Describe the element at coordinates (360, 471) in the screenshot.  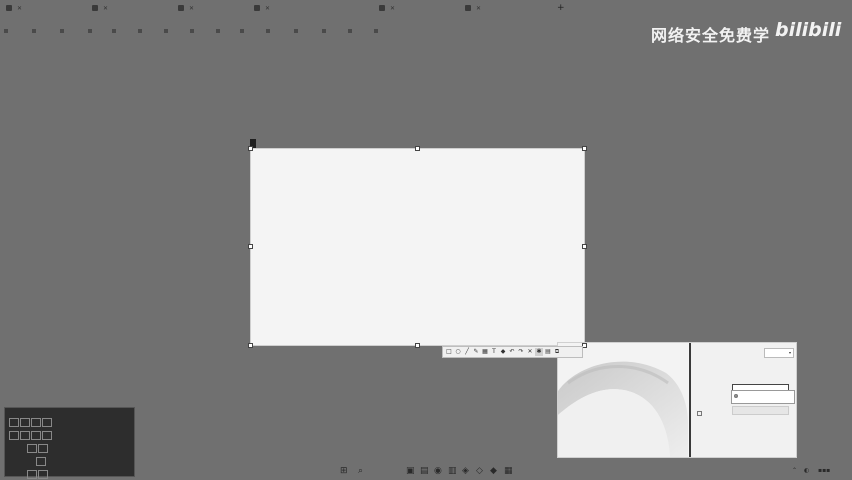
I see `search-icon: ⌕` at that location.